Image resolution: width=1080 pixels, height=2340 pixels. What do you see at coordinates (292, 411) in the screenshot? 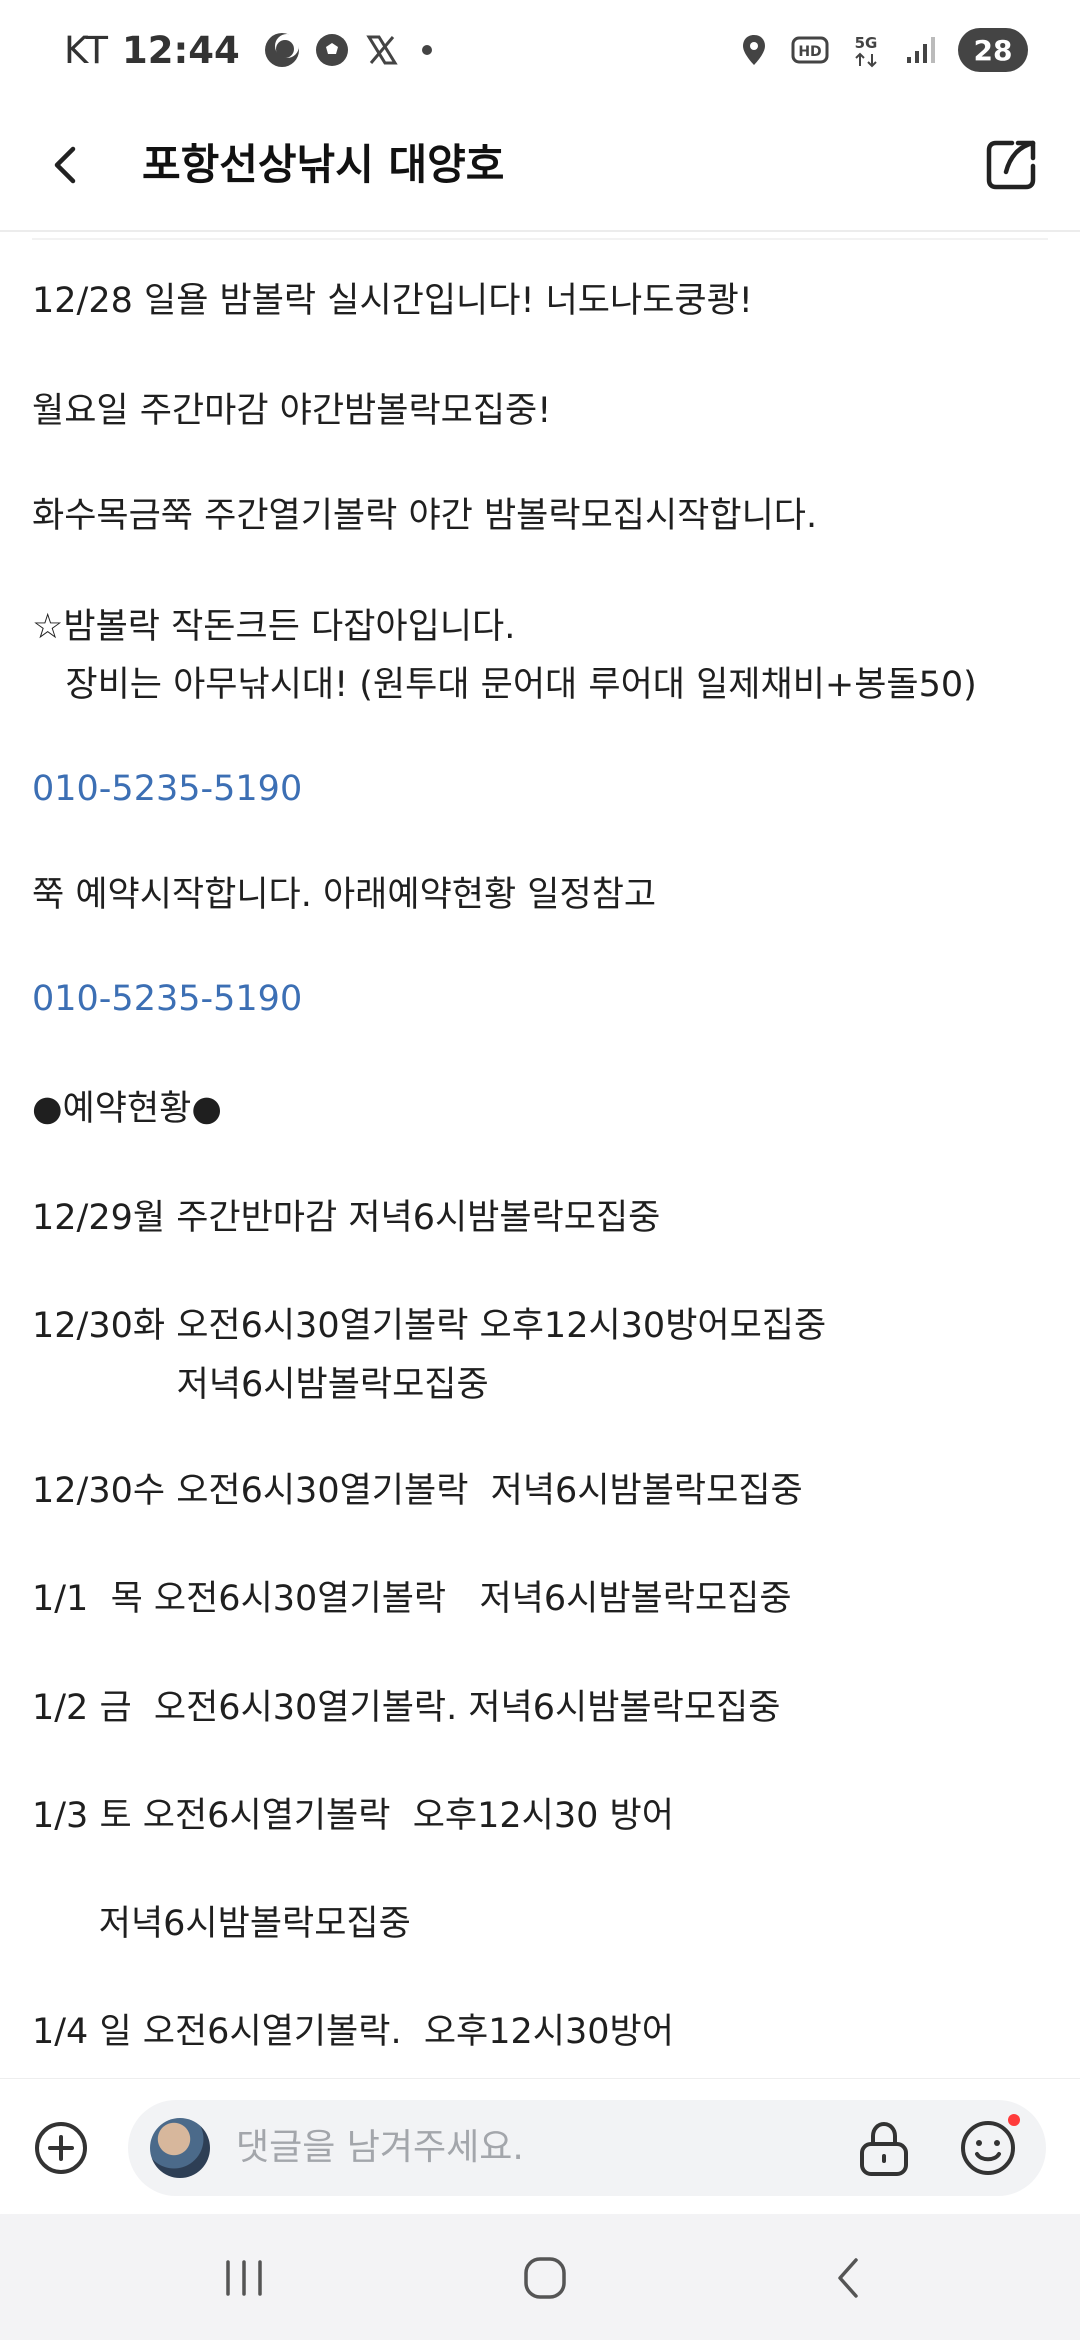
I see `post-line: 월요일 주간마감 야간밤볼락모집중!` at bounding box center [292, 411].